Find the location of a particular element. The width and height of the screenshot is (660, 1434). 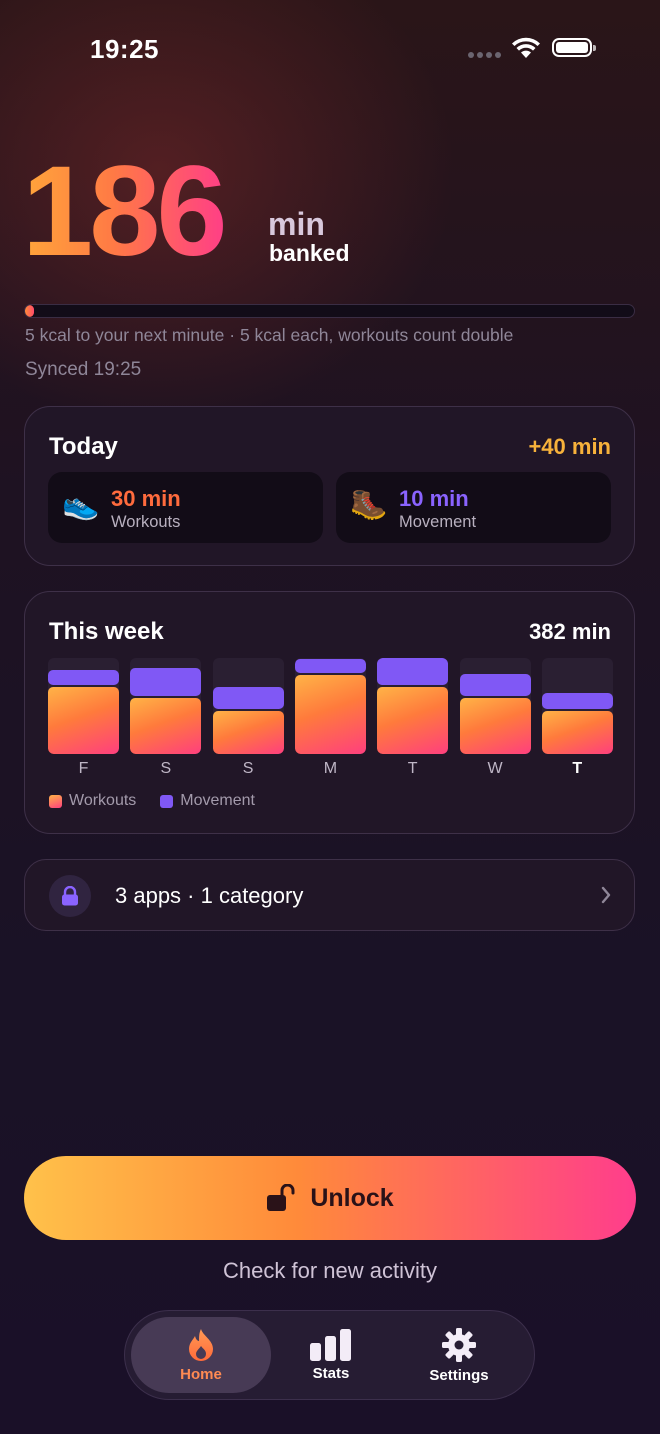

tab-bar: Home Stats Settings is located at coordinates (329, 1355).